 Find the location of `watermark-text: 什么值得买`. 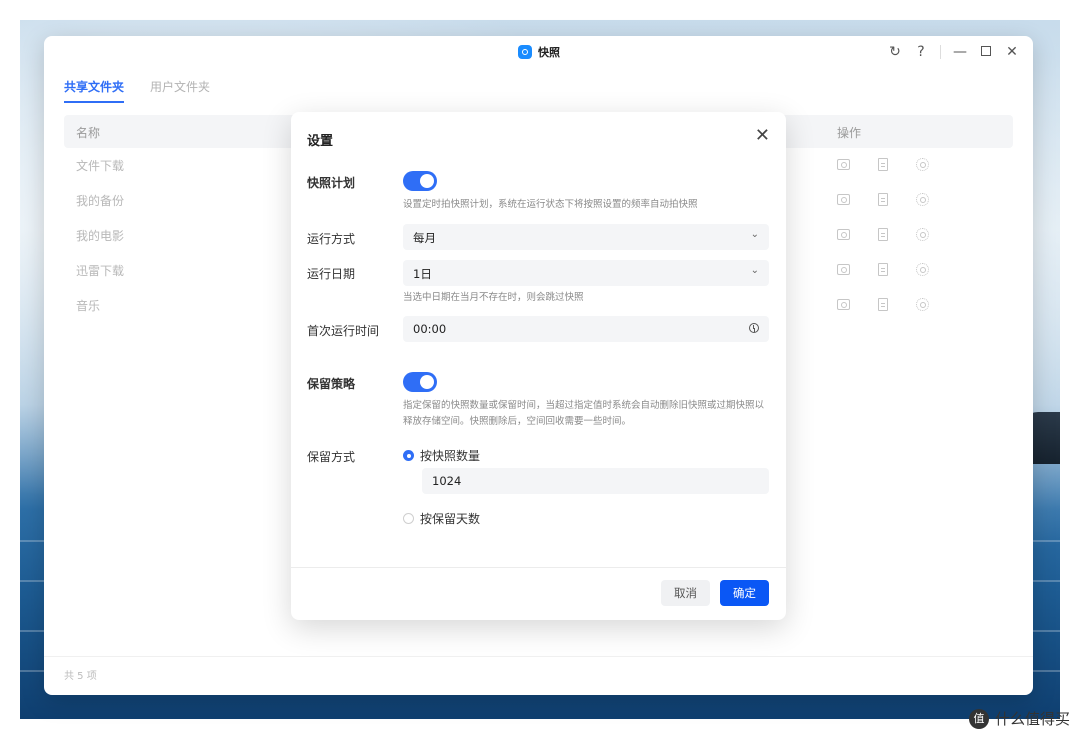

watermark-text: 什么值得买 is located at coordinates (1032, 719).